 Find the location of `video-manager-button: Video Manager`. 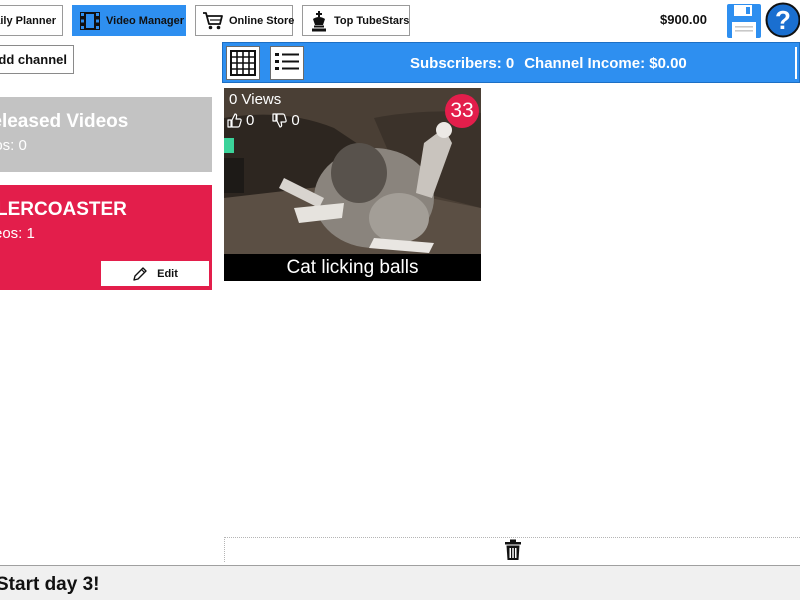

video-manager-button: Video Manager is located at coordinates (129, 20).